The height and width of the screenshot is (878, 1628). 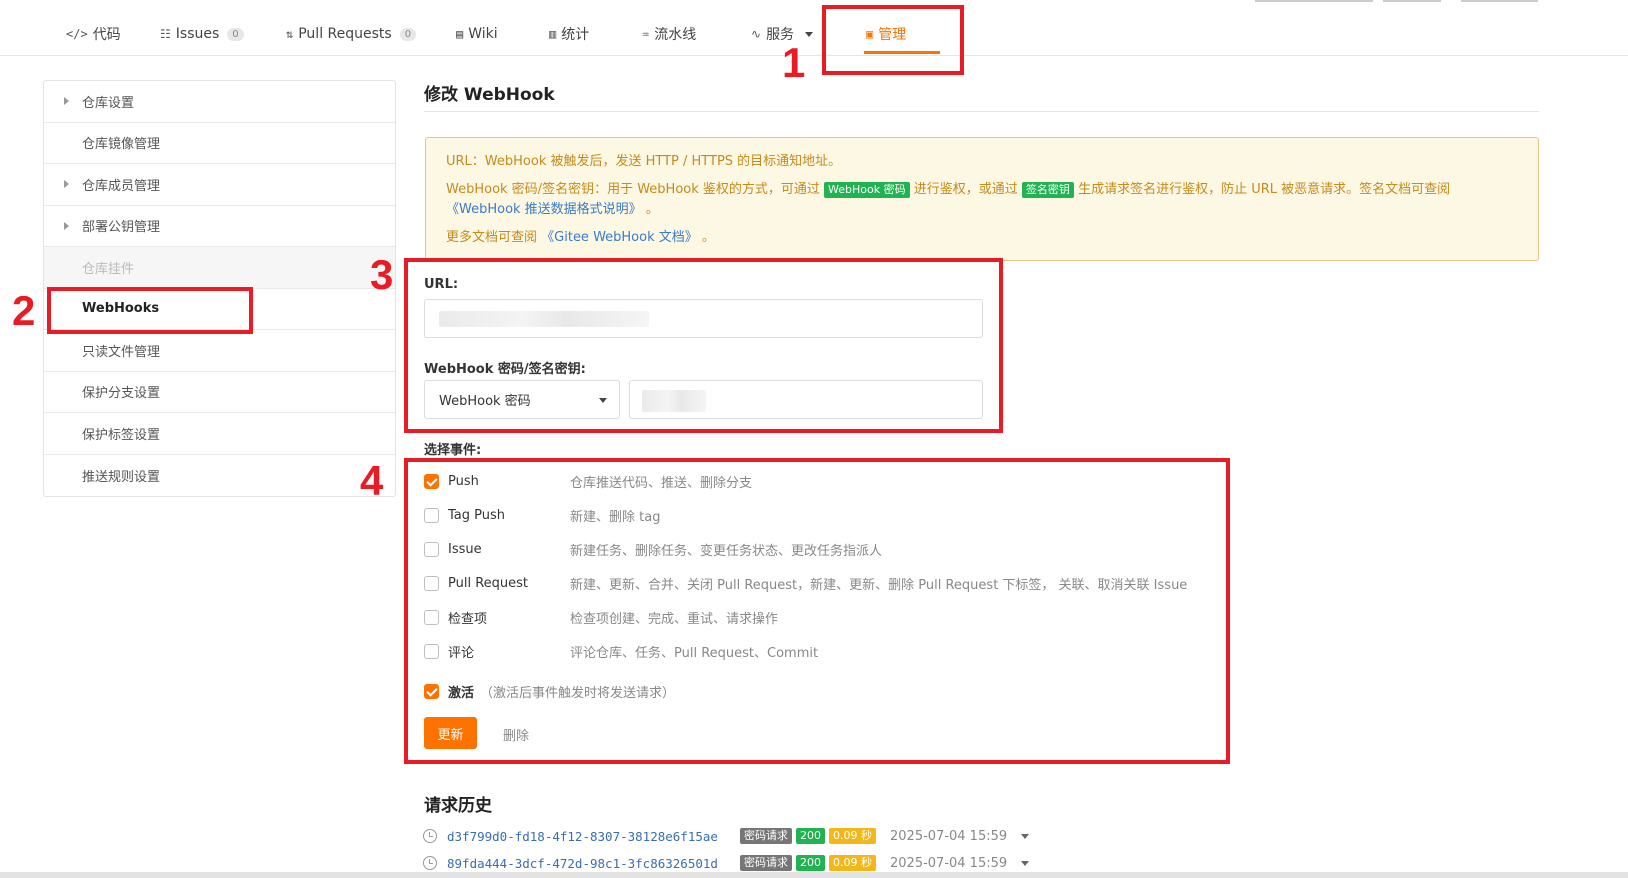 I want to click on pipeline-icon: ♒, so click(x=646, y=34).